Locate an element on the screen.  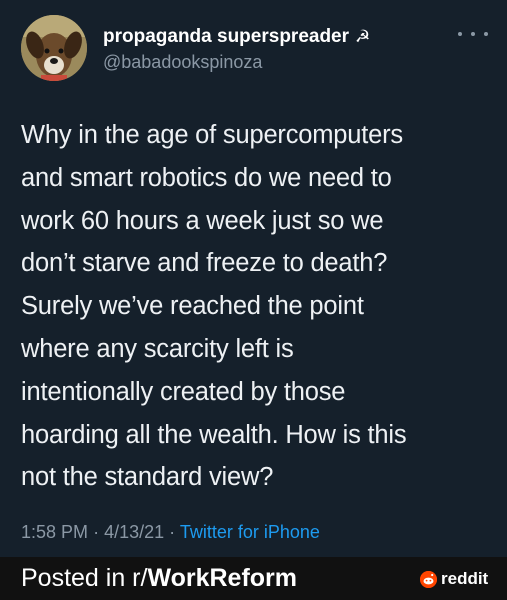
tweet-text-line: work 60 hours a week just so we is located at coordinates (202, 220).